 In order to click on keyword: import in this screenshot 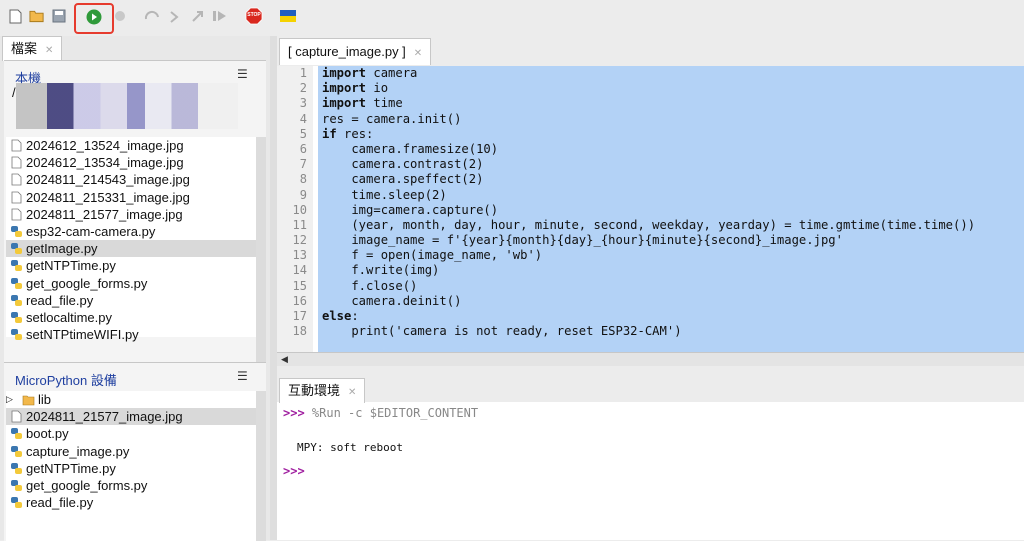, I will do `click(344, 73)`.